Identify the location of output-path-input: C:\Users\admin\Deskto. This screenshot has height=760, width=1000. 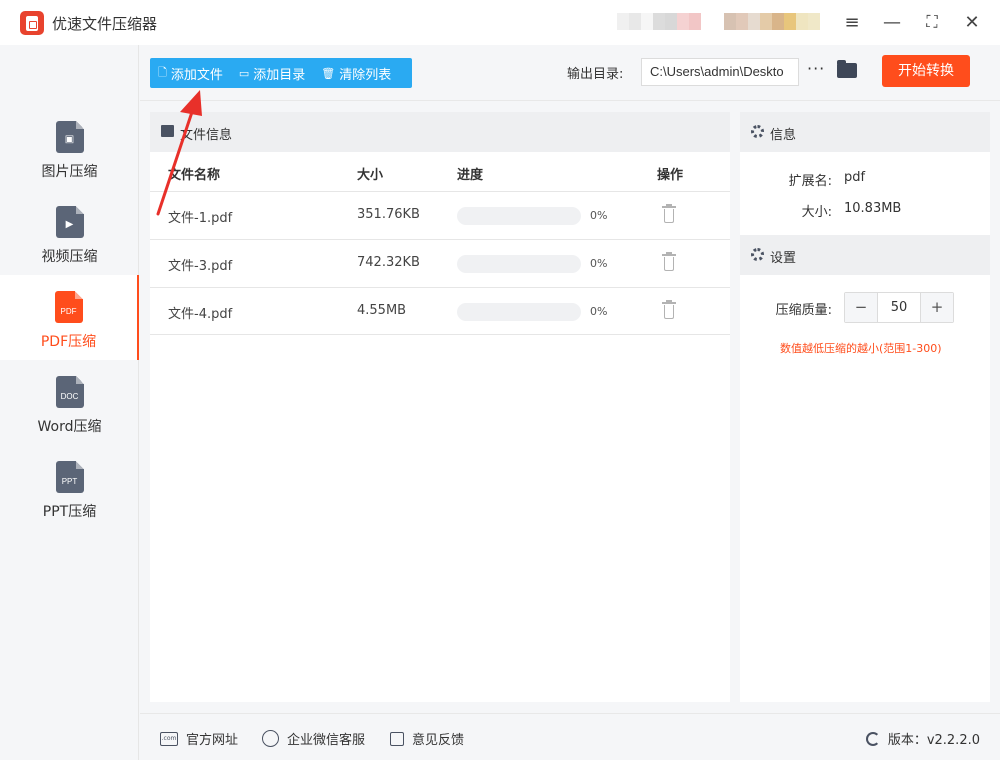
(720, 72).